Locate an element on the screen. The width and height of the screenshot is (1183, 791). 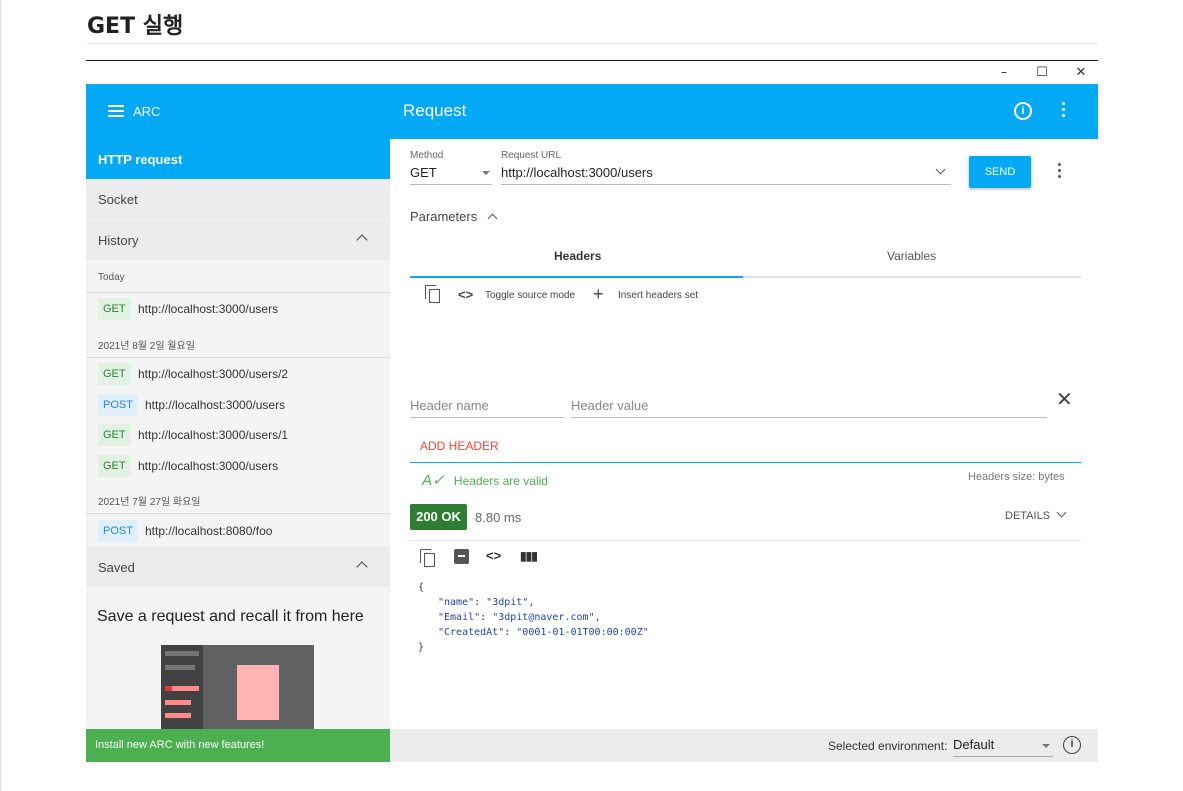
history-url: http://localhost:8080/foo is located at coordinates (209, 531).